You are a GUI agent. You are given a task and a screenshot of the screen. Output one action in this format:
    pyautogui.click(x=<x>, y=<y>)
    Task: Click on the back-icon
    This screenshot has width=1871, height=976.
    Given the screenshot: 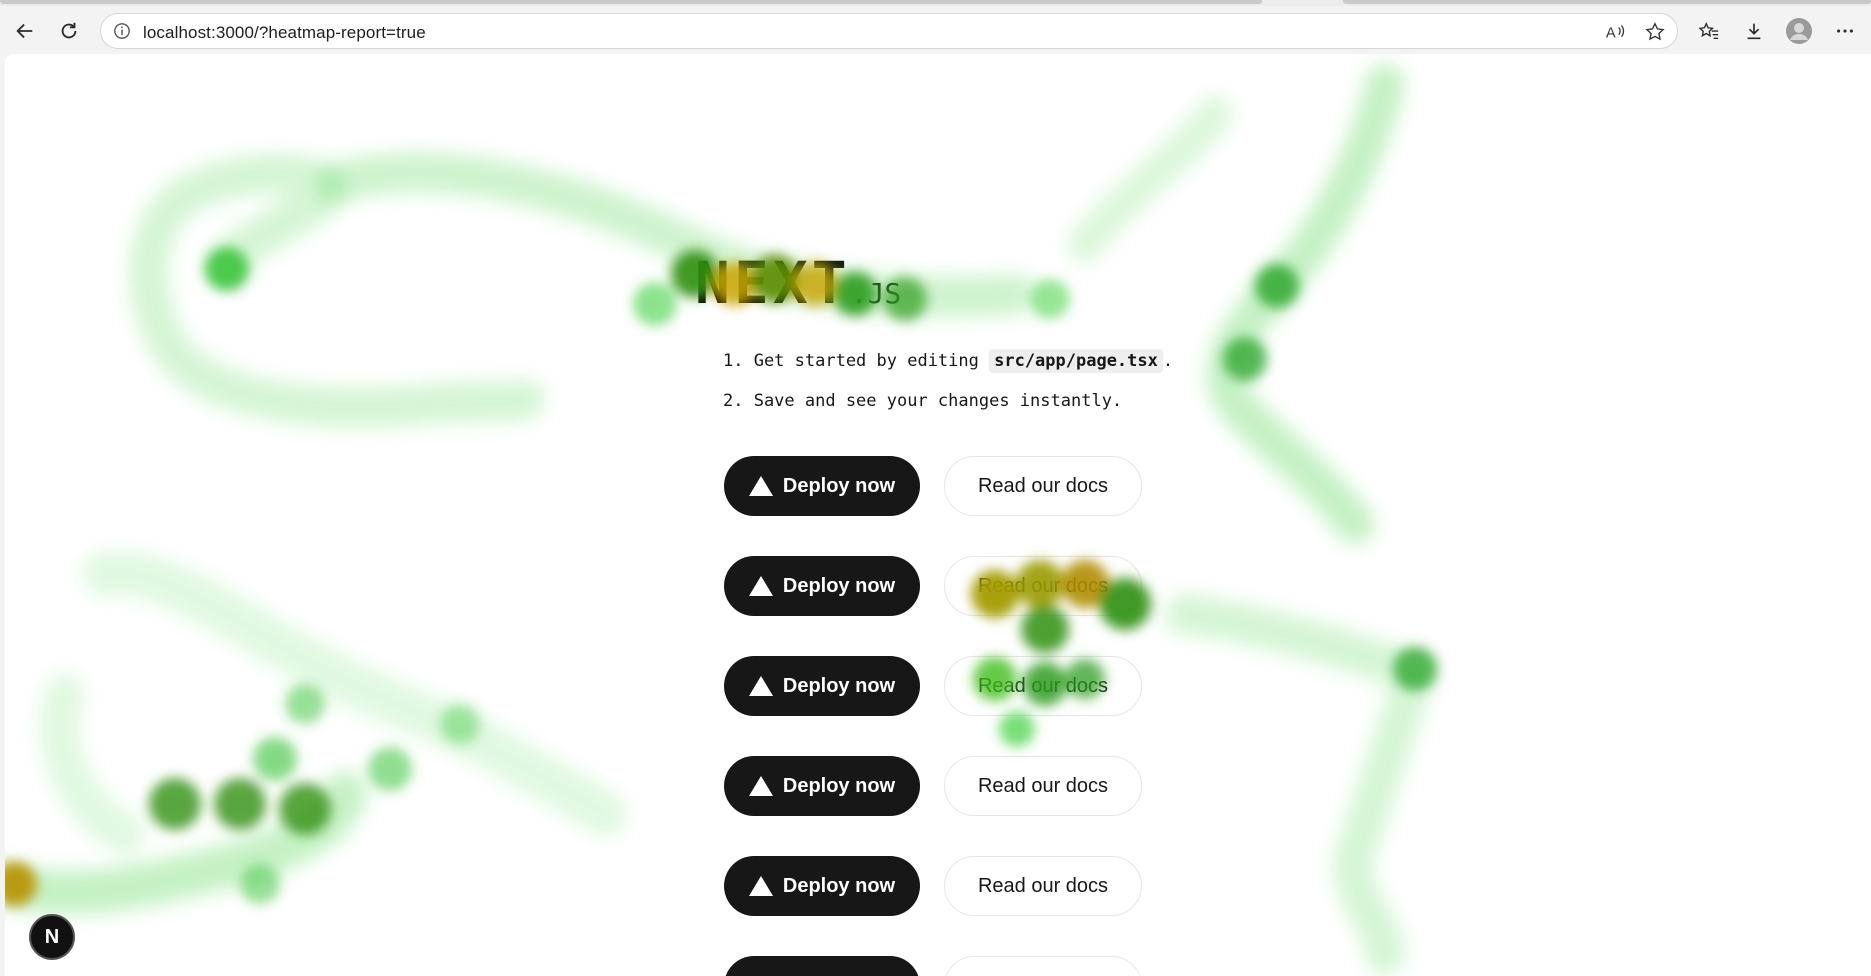 What is the action you would take?
    pyautogui.click(x=25, y=31)
    